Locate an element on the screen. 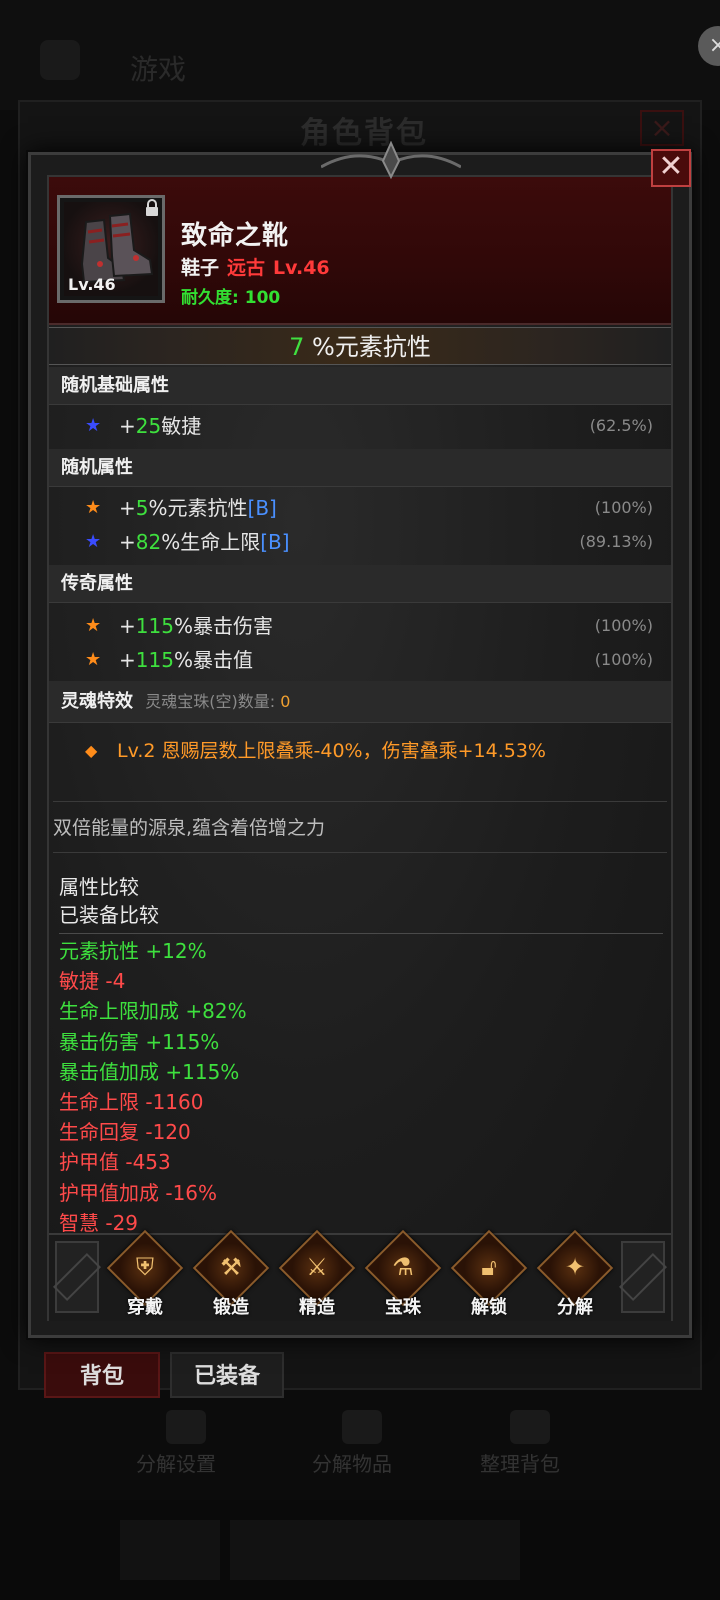  comparison-line: 元素抗性 +12% is located at coordinates (133, 951).